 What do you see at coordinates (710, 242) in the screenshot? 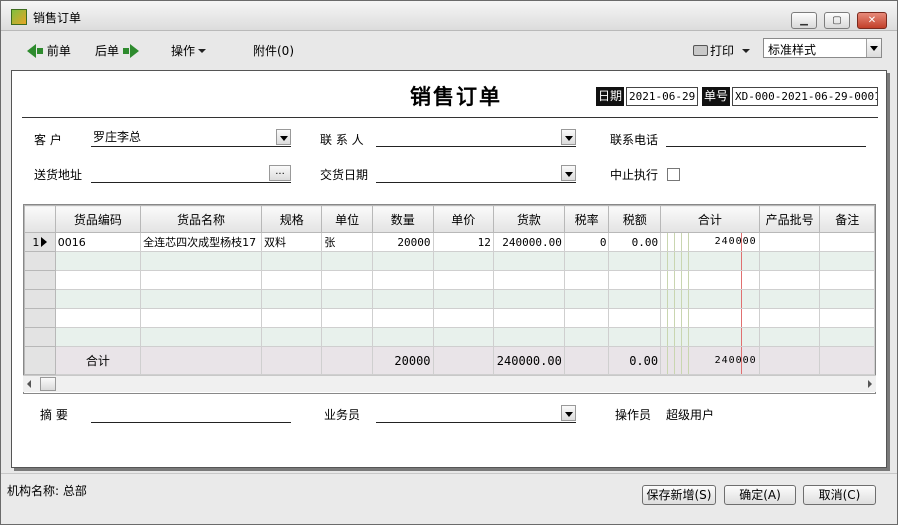
I see `cell-total: 240000` at bounding box center [710, 242].